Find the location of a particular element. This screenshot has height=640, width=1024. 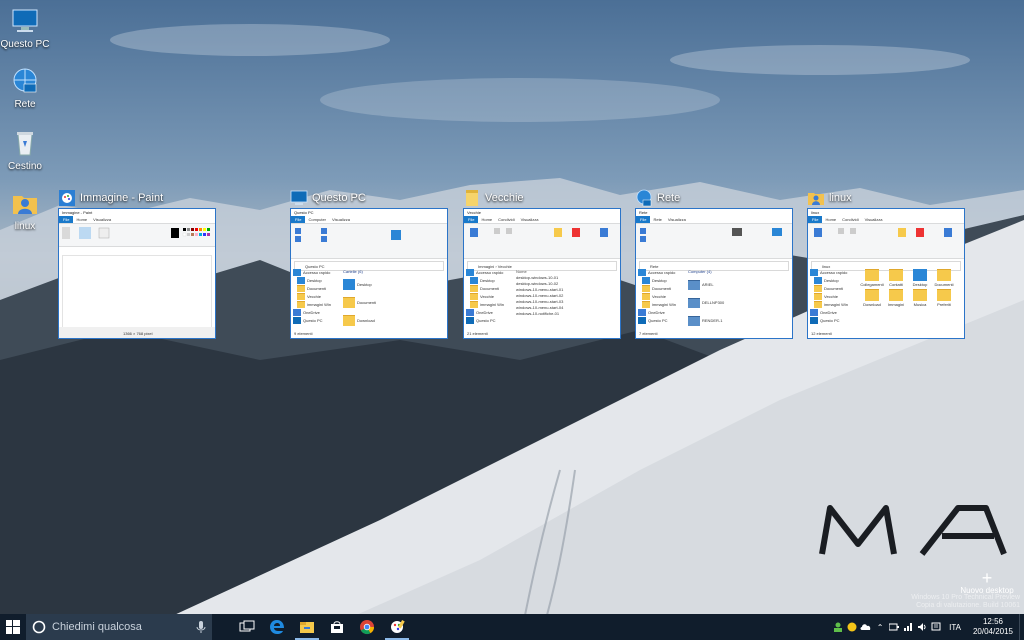

desktop-icon-cestino: Cestino is located at coordinates (25, 150).